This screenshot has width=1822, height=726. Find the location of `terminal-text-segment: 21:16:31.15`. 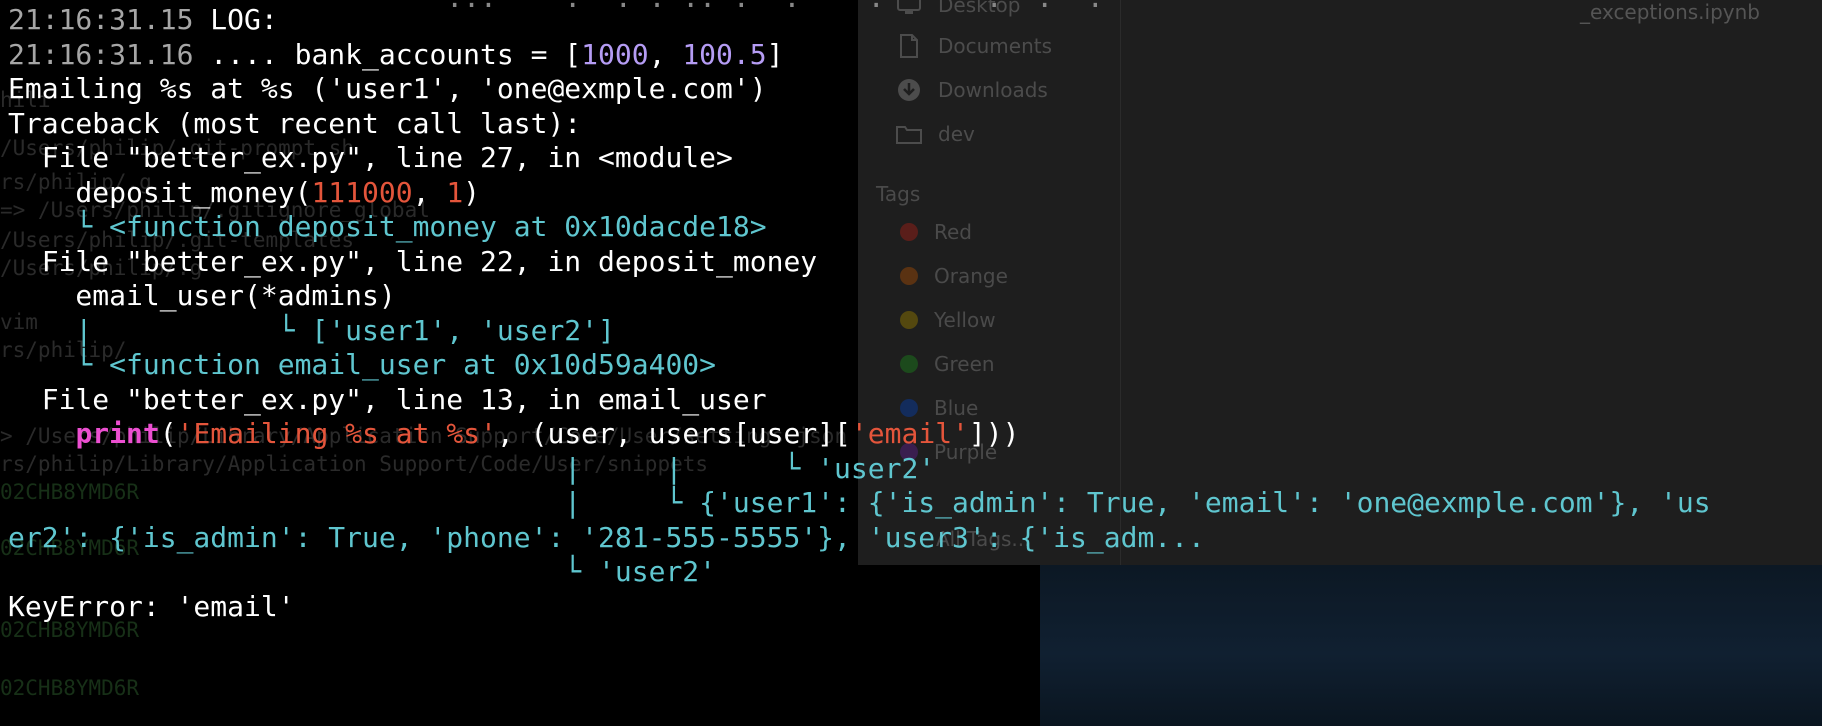

terminal-text-segment: 21:16:31.15 is located at coordinates (101, 19).